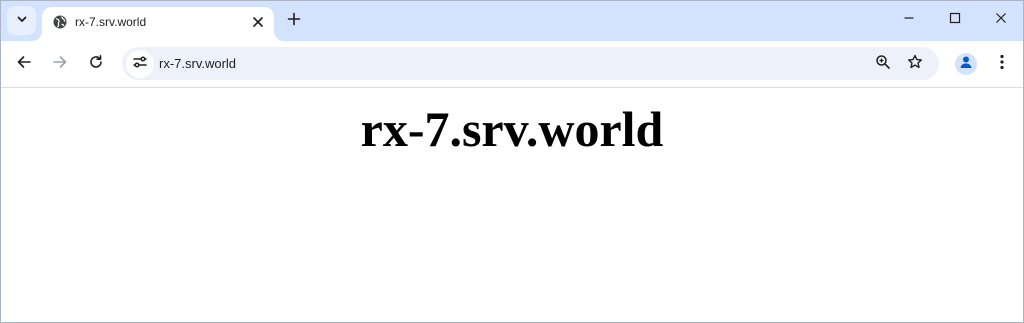 The height and width of the screenshot is (323, 1024). Describe the element at coordinates (158, 24) in the screenshot. I see `tab-active: rx-7.srv.world` at that location.